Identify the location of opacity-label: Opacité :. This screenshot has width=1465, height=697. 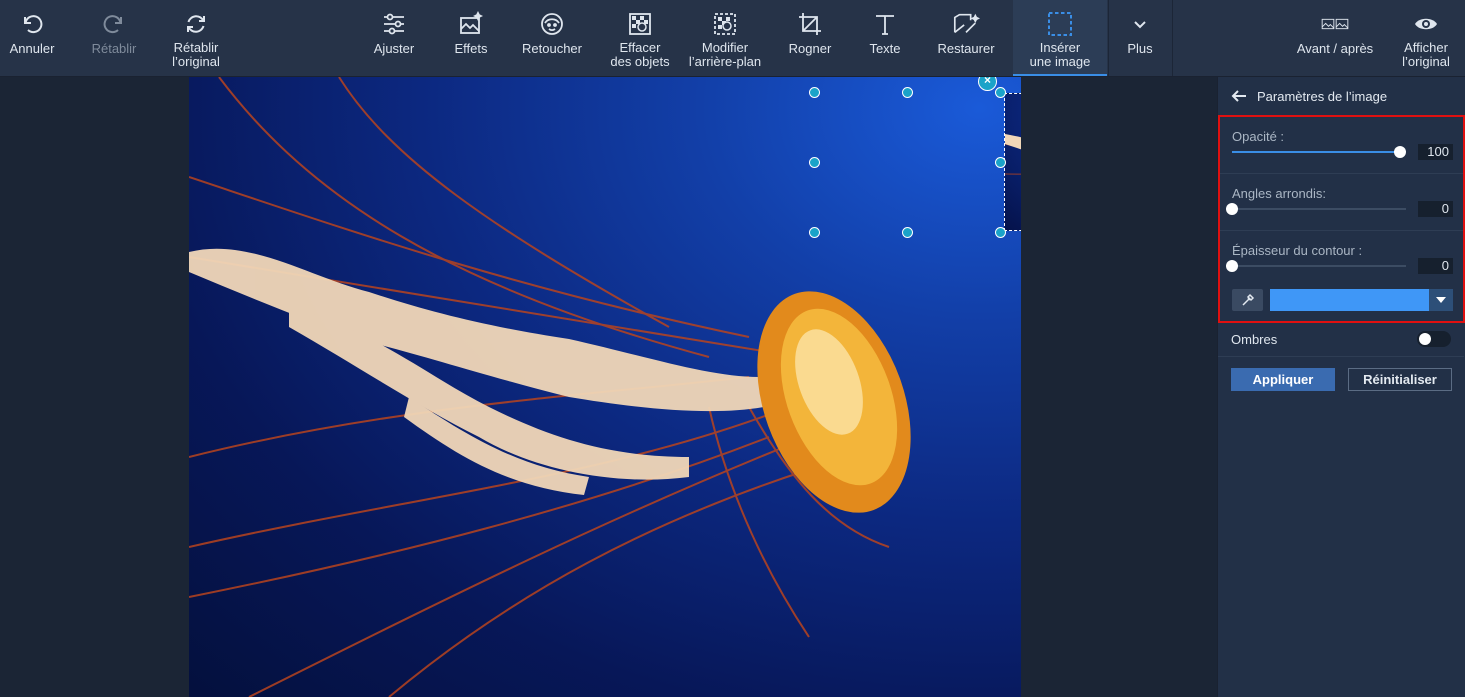
(1258, 136).